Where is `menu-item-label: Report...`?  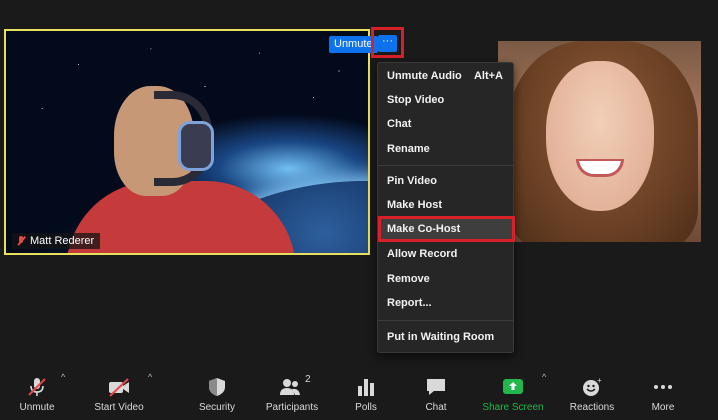 menu-item-label: Report... is located at coordinates (409, 303).